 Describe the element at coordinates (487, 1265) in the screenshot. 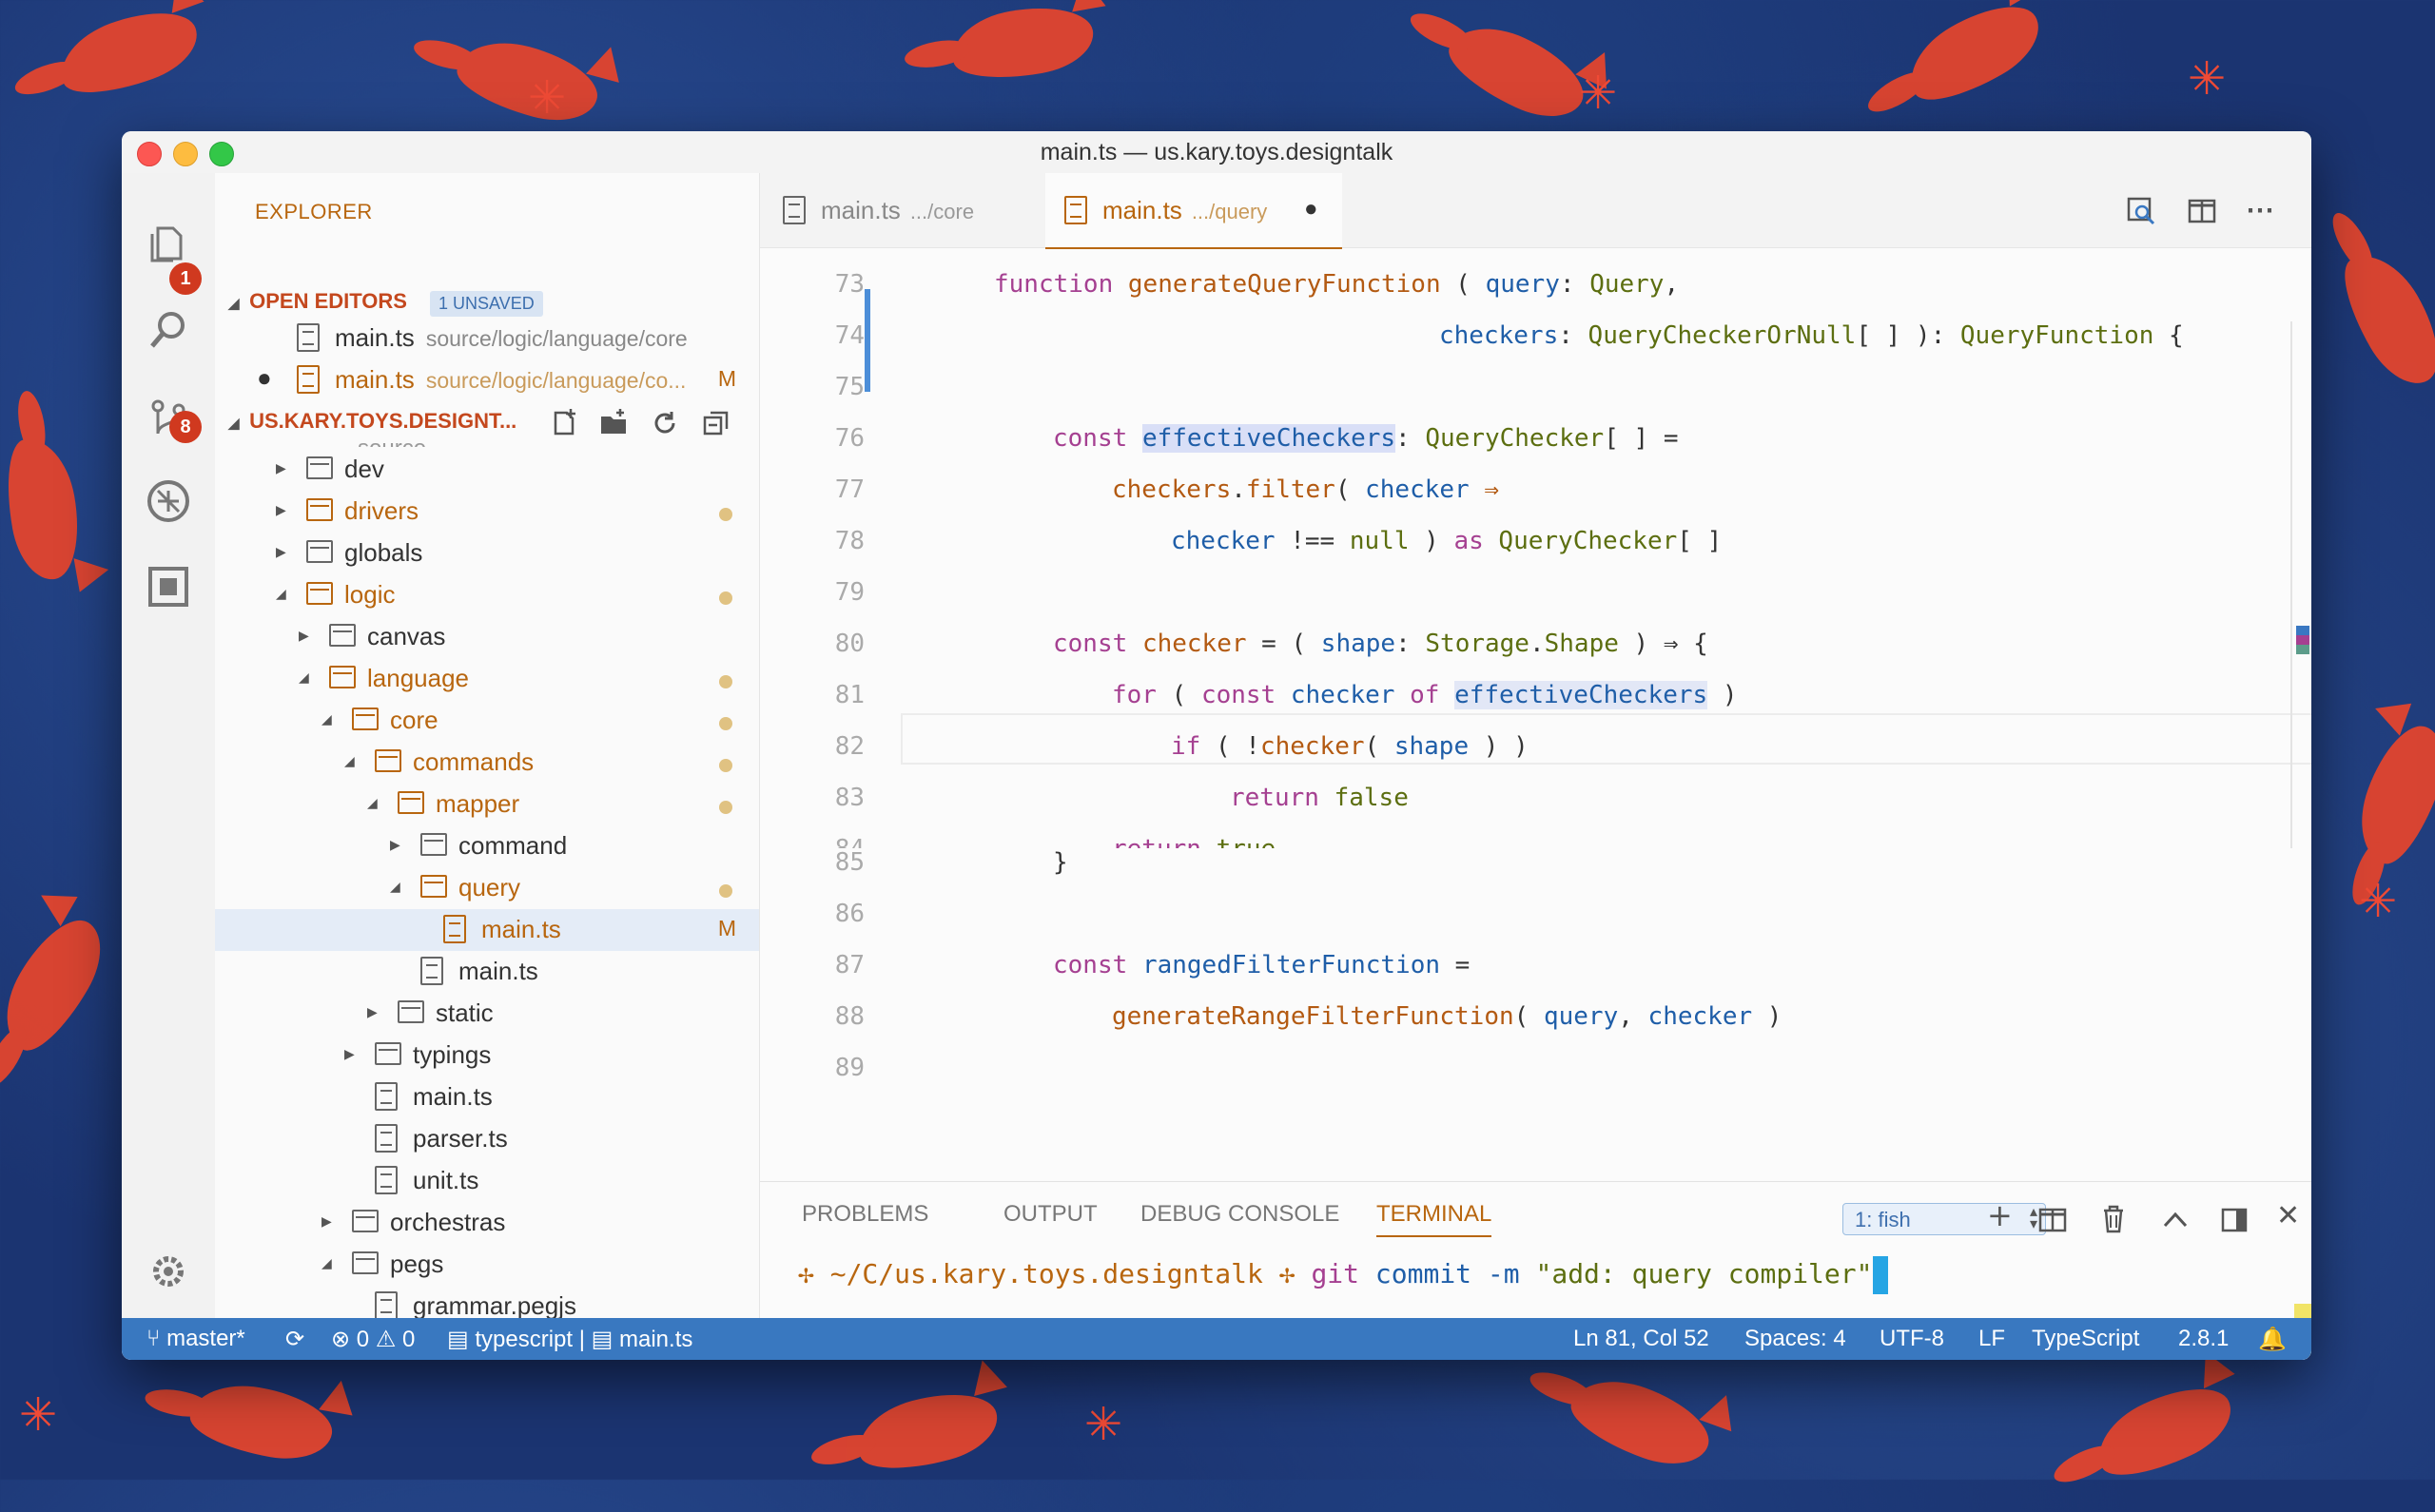

I see `tree-folder: ◢ pegs` at that location.